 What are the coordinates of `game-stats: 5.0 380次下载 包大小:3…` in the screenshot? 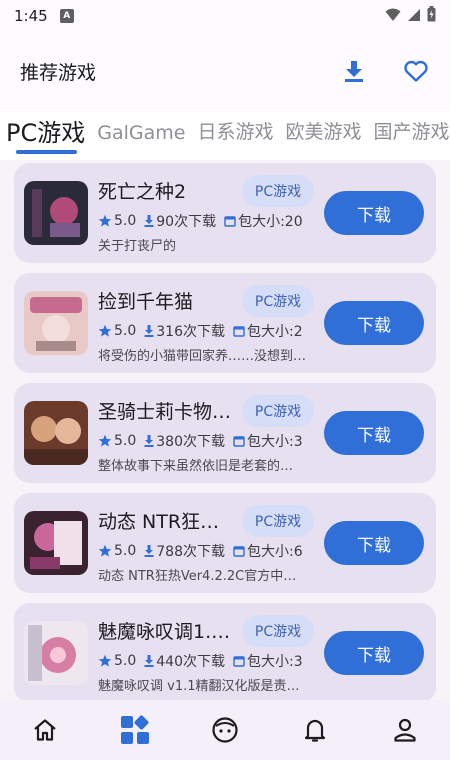 It's located at (204, 441).